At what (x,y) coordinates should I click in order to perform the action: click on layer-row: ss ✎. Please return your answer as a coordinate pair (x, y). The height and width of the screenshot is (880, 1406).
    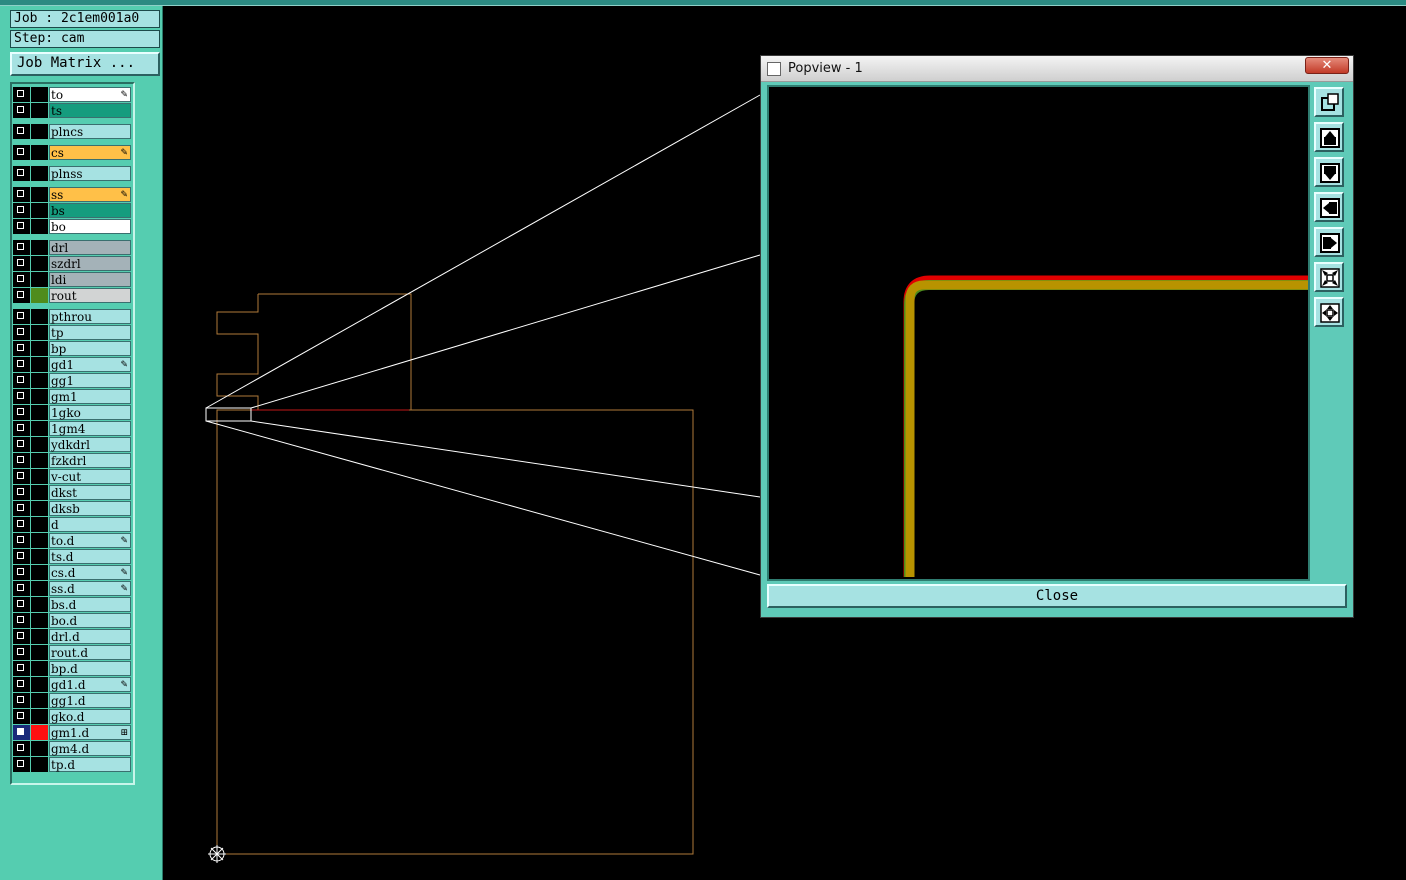
    Looking at the image, I should click on (72, 194).